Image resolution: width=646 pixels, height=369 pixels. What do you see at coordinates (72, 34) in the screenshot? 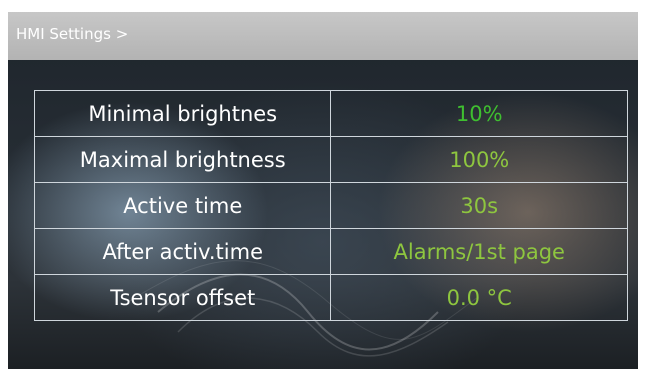
I see `breadcrumb-title: HMI Settings >` at bounding box center [72, 34].